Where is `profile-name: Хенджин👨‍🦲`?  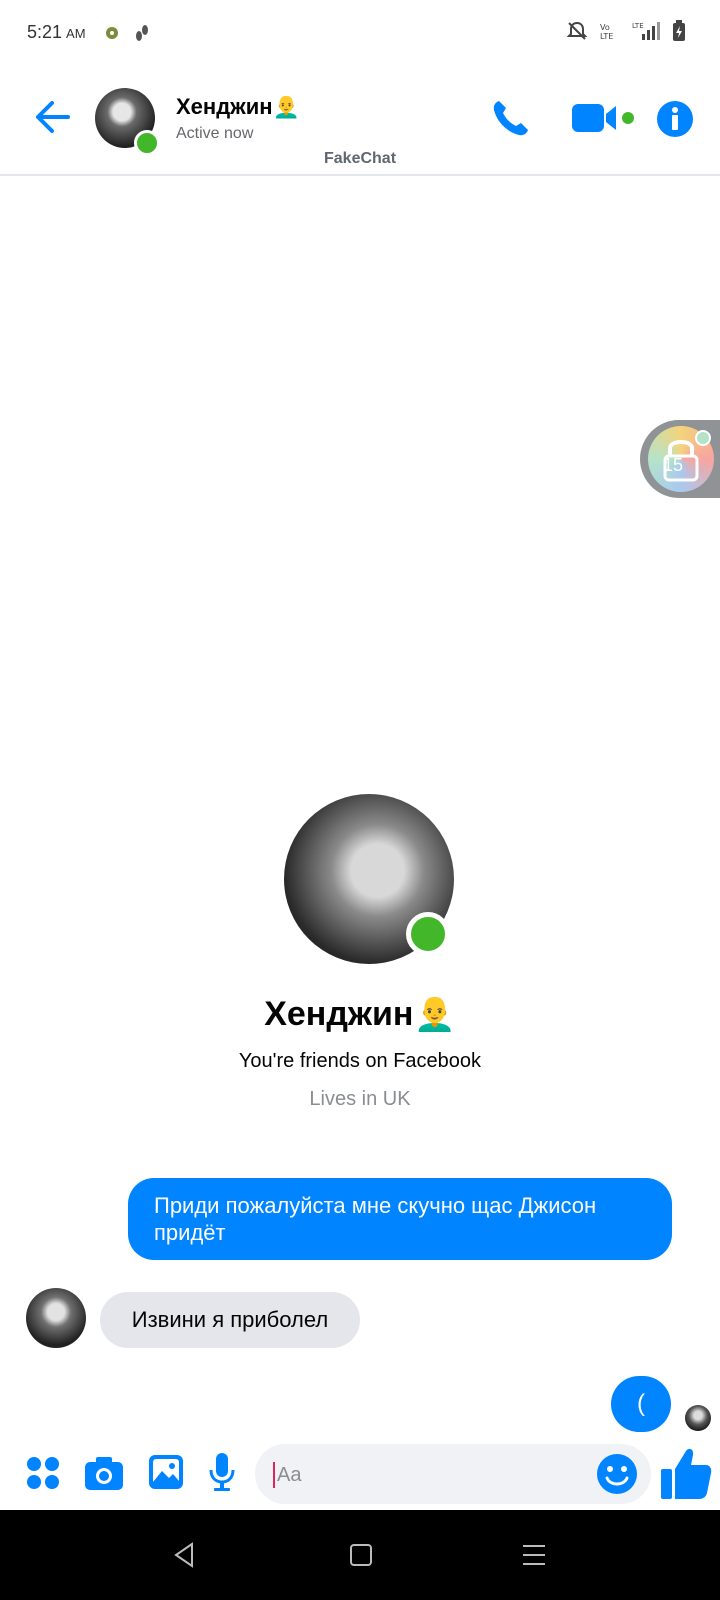 profile-name: Хенджин👨‍🦲 is located at coordinates (360, 1014).